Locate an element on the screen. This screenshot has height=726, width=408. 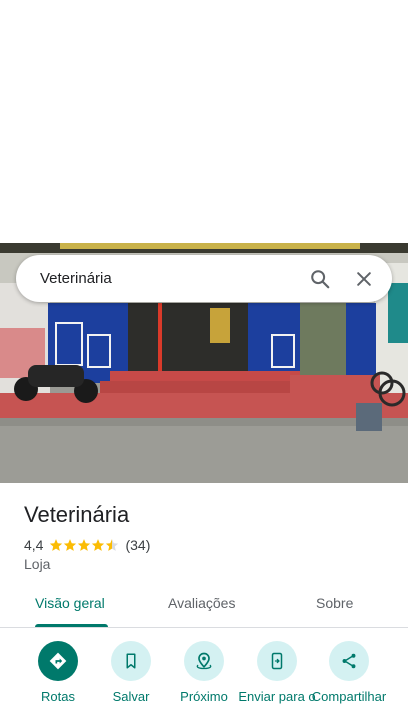
rating-row: 4,4 (34) is located at coordinates (87, 545).